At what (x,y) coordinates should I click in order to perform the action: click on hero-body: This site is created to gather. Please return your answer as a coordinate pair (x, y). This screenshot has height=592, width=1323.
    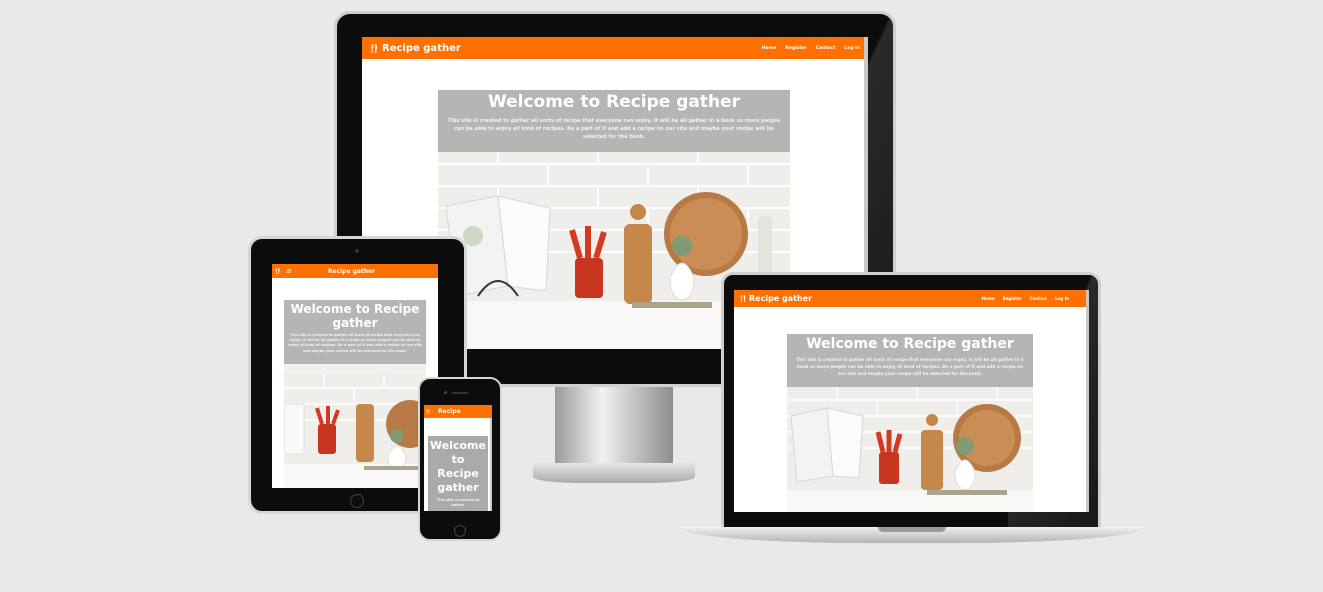
    Looking at the image, I should click on (458, 502).